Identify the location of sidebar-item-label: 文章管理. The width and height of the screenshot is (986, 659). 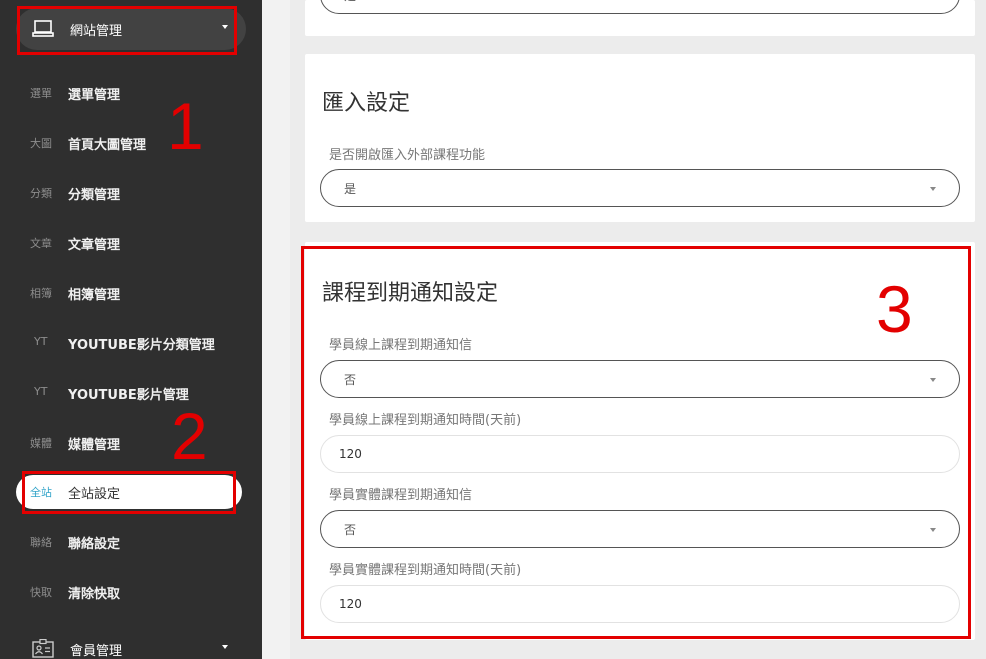
(94, 245).